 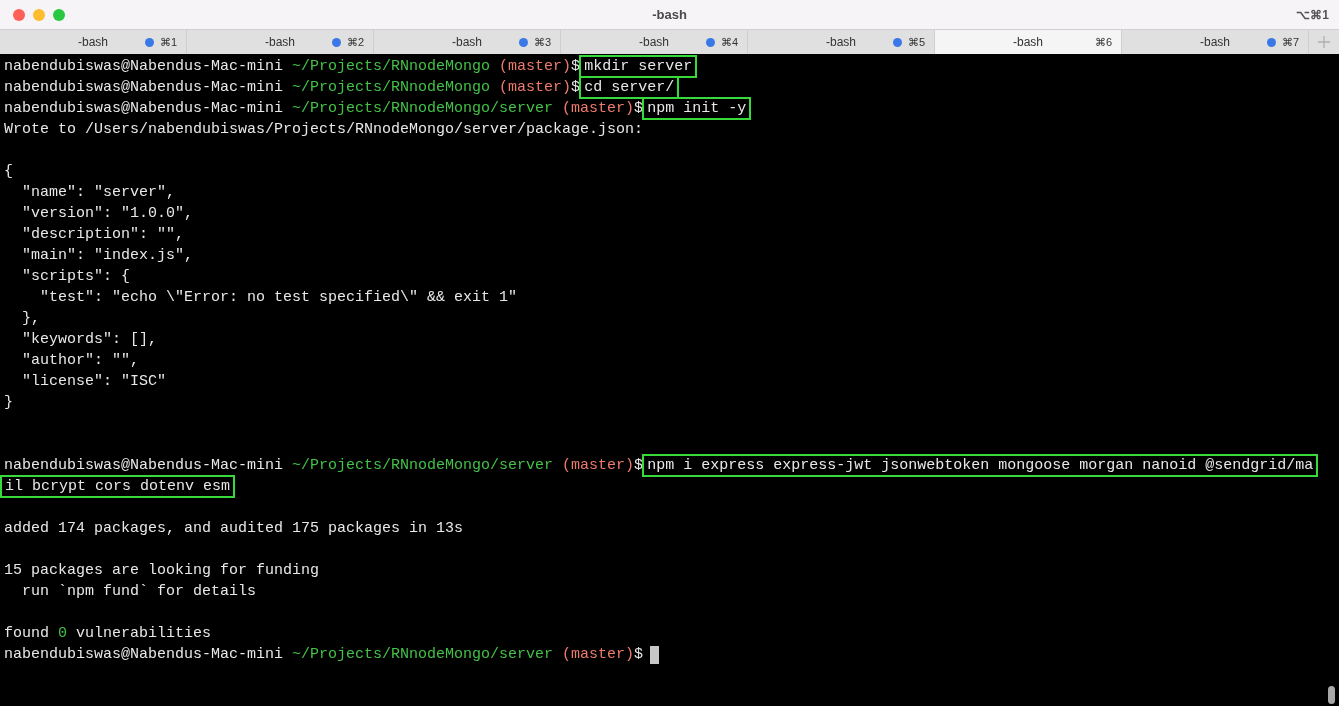 I want to click on output-text: },, so click(x=30, y=319).